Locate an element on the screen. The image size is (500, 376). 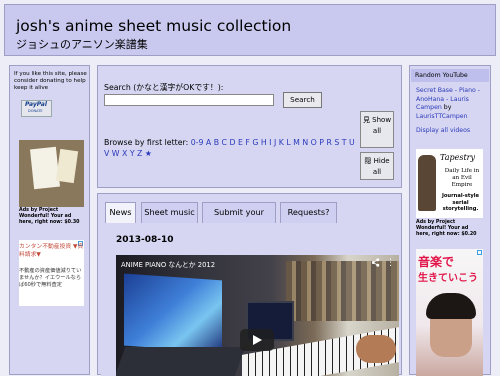
tab-requests: Requests? is located at coordinates (308, 212).